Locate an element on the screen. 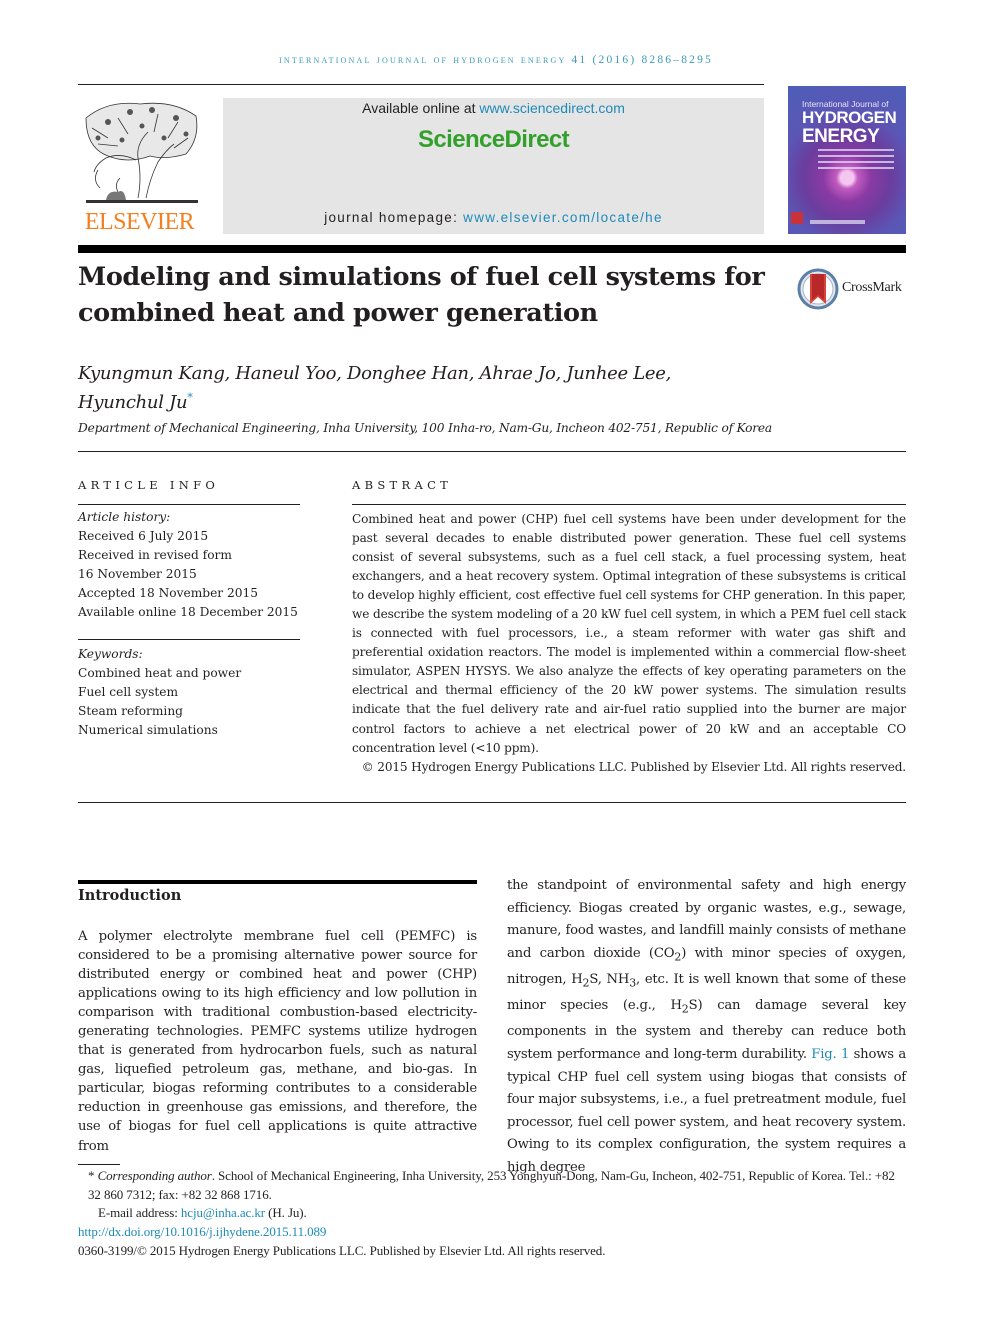 The height and width of the screenshot is (1323, 992). keyword-item: Fuel cell system is located at coordinates (128, 692).